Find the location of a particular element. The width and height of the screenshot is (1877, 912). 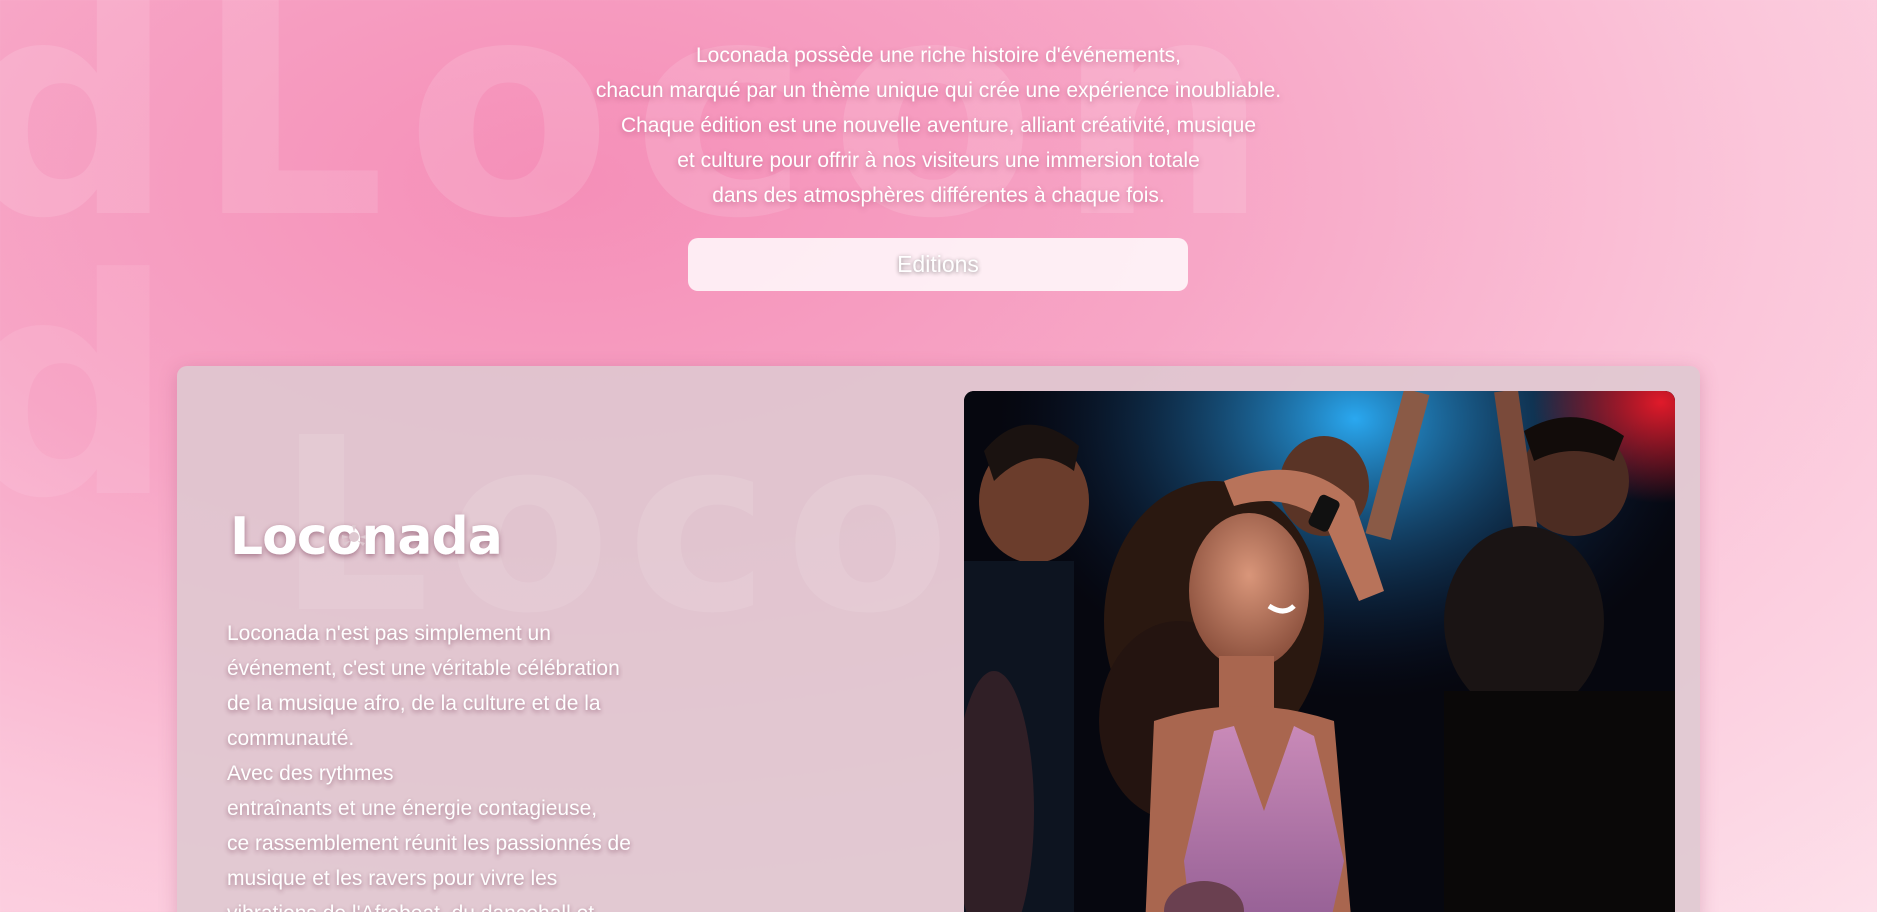

about-line: musique et les ravers pour vivre les is located at coordinates (392, 878).